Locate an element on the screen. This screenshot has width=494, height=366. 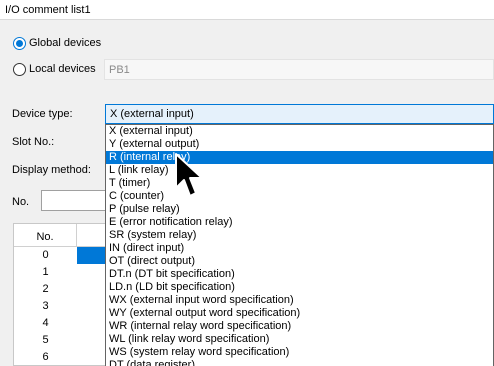
row-number: 6 is located at coordinates (45, 357).